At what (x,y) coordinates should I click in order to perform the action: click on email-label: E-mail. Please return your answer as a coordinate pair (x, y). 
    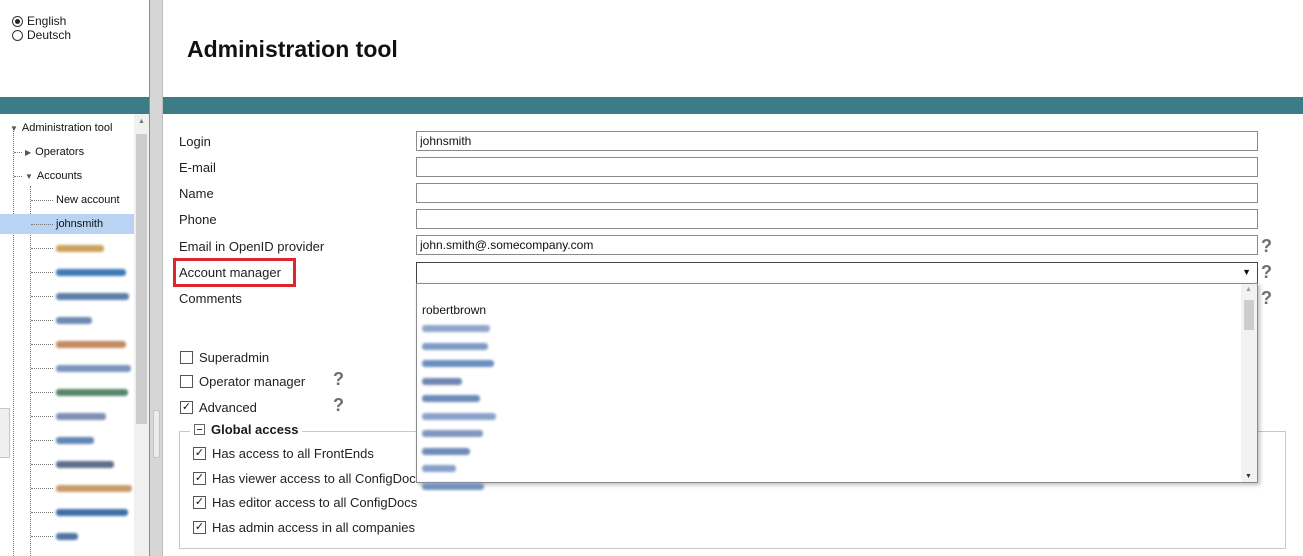
    Looking at the image, I should click on (197, 167).